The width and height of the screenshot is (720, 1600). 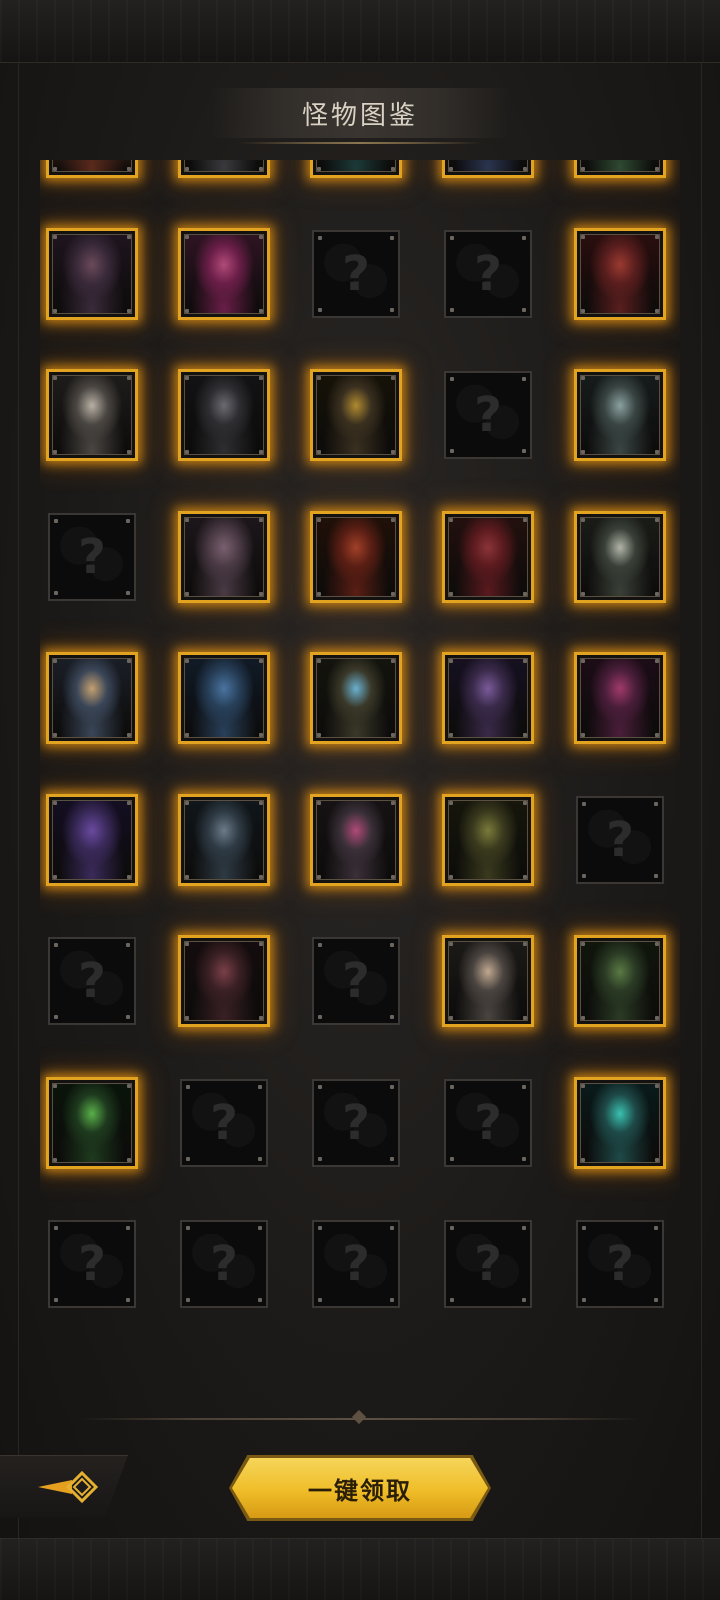 I want to click on monster-card-horned-vampire-lord, so click(x=224, y=981).